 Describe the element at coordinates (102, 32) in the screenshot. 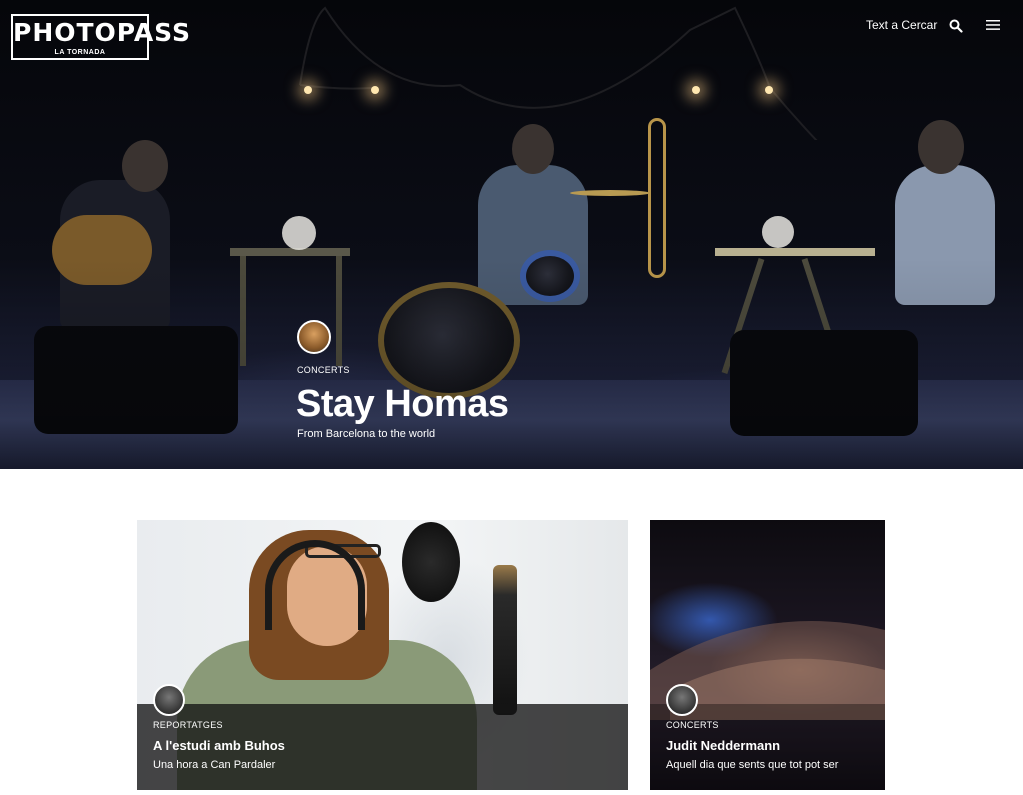

I see `logo-wordmark: PHOTOPASS` at that location.